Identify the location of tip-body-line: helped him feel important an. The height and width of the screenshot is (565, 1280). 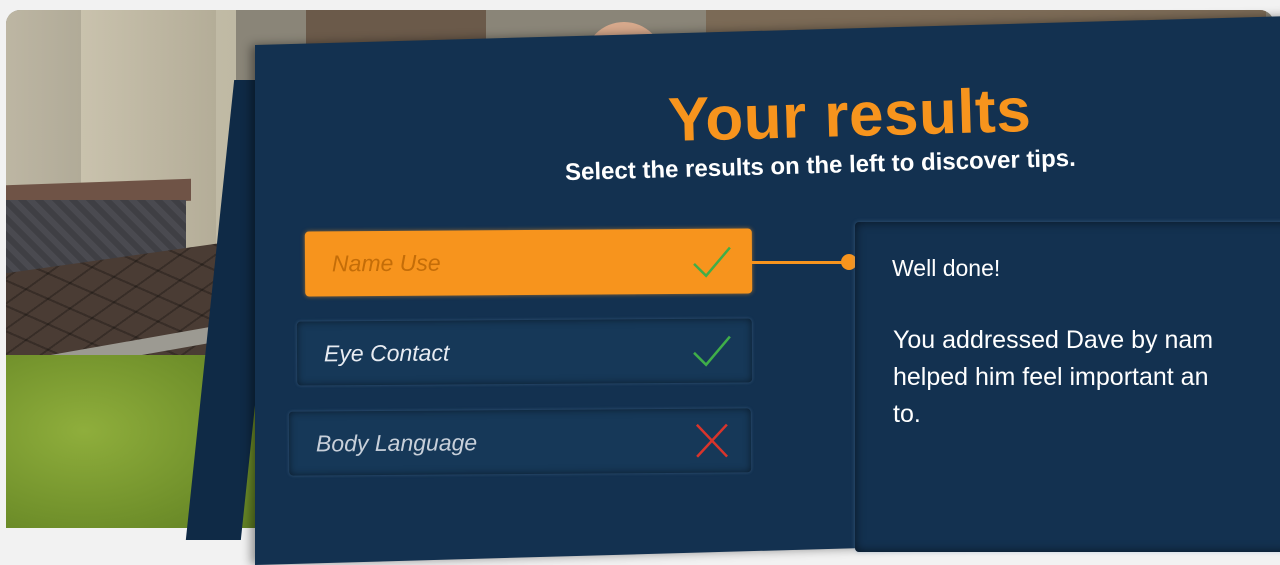
(1051, 377).